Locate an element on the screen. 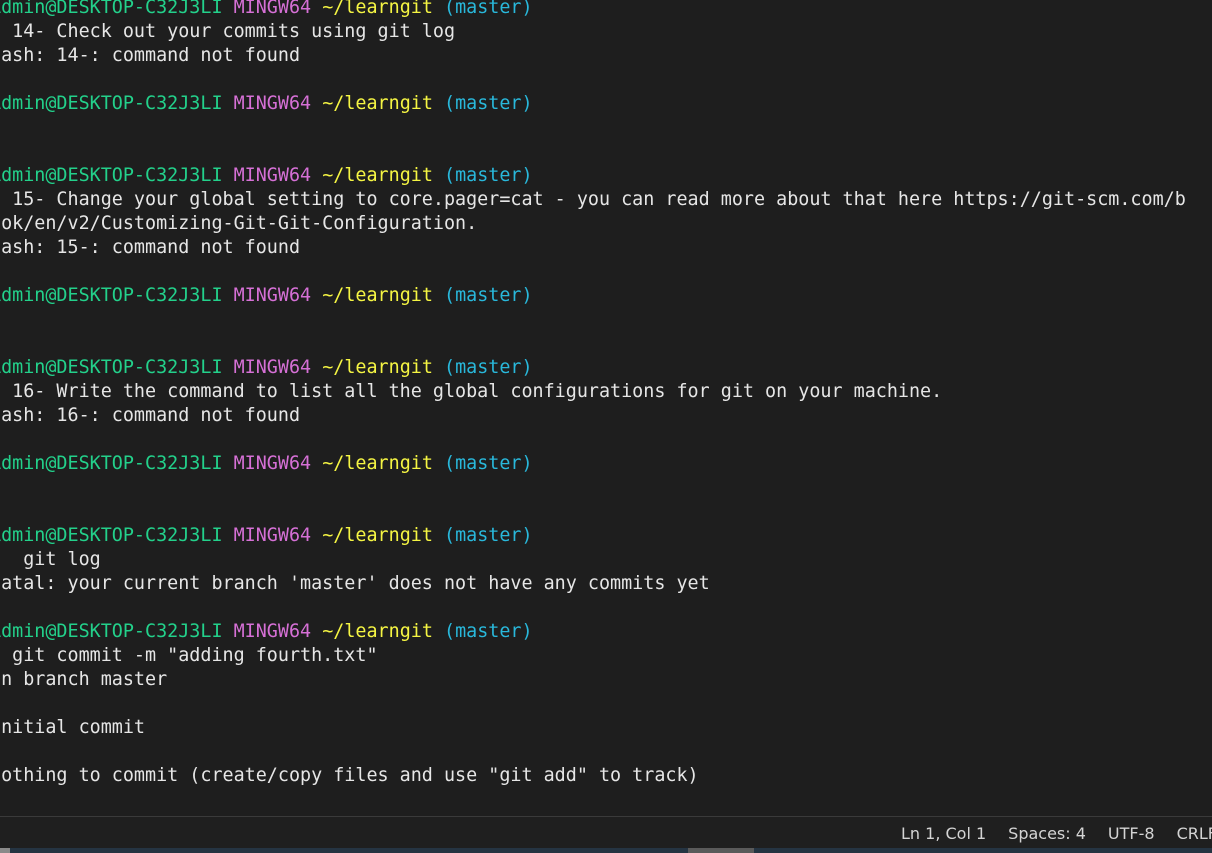 This screenshot has height=853, width=1212. cursor-position-status: Ln 1, Col 1 is located at coordinates (943, 833).